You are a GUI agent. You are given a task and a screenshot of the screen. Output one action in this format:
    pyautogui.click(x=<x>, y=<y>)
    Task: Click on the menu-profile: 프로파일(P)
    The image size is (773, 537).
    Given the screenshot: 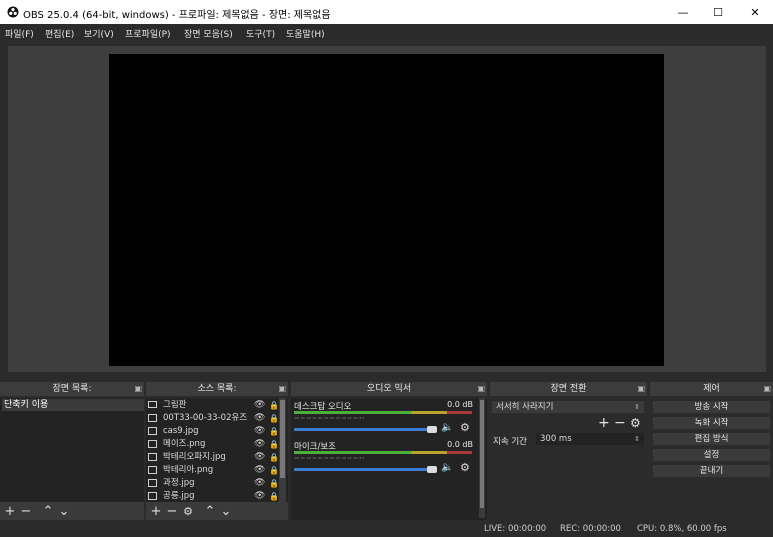 What is the action you would take?
    pyautogui.click(x=148, y=33)
    